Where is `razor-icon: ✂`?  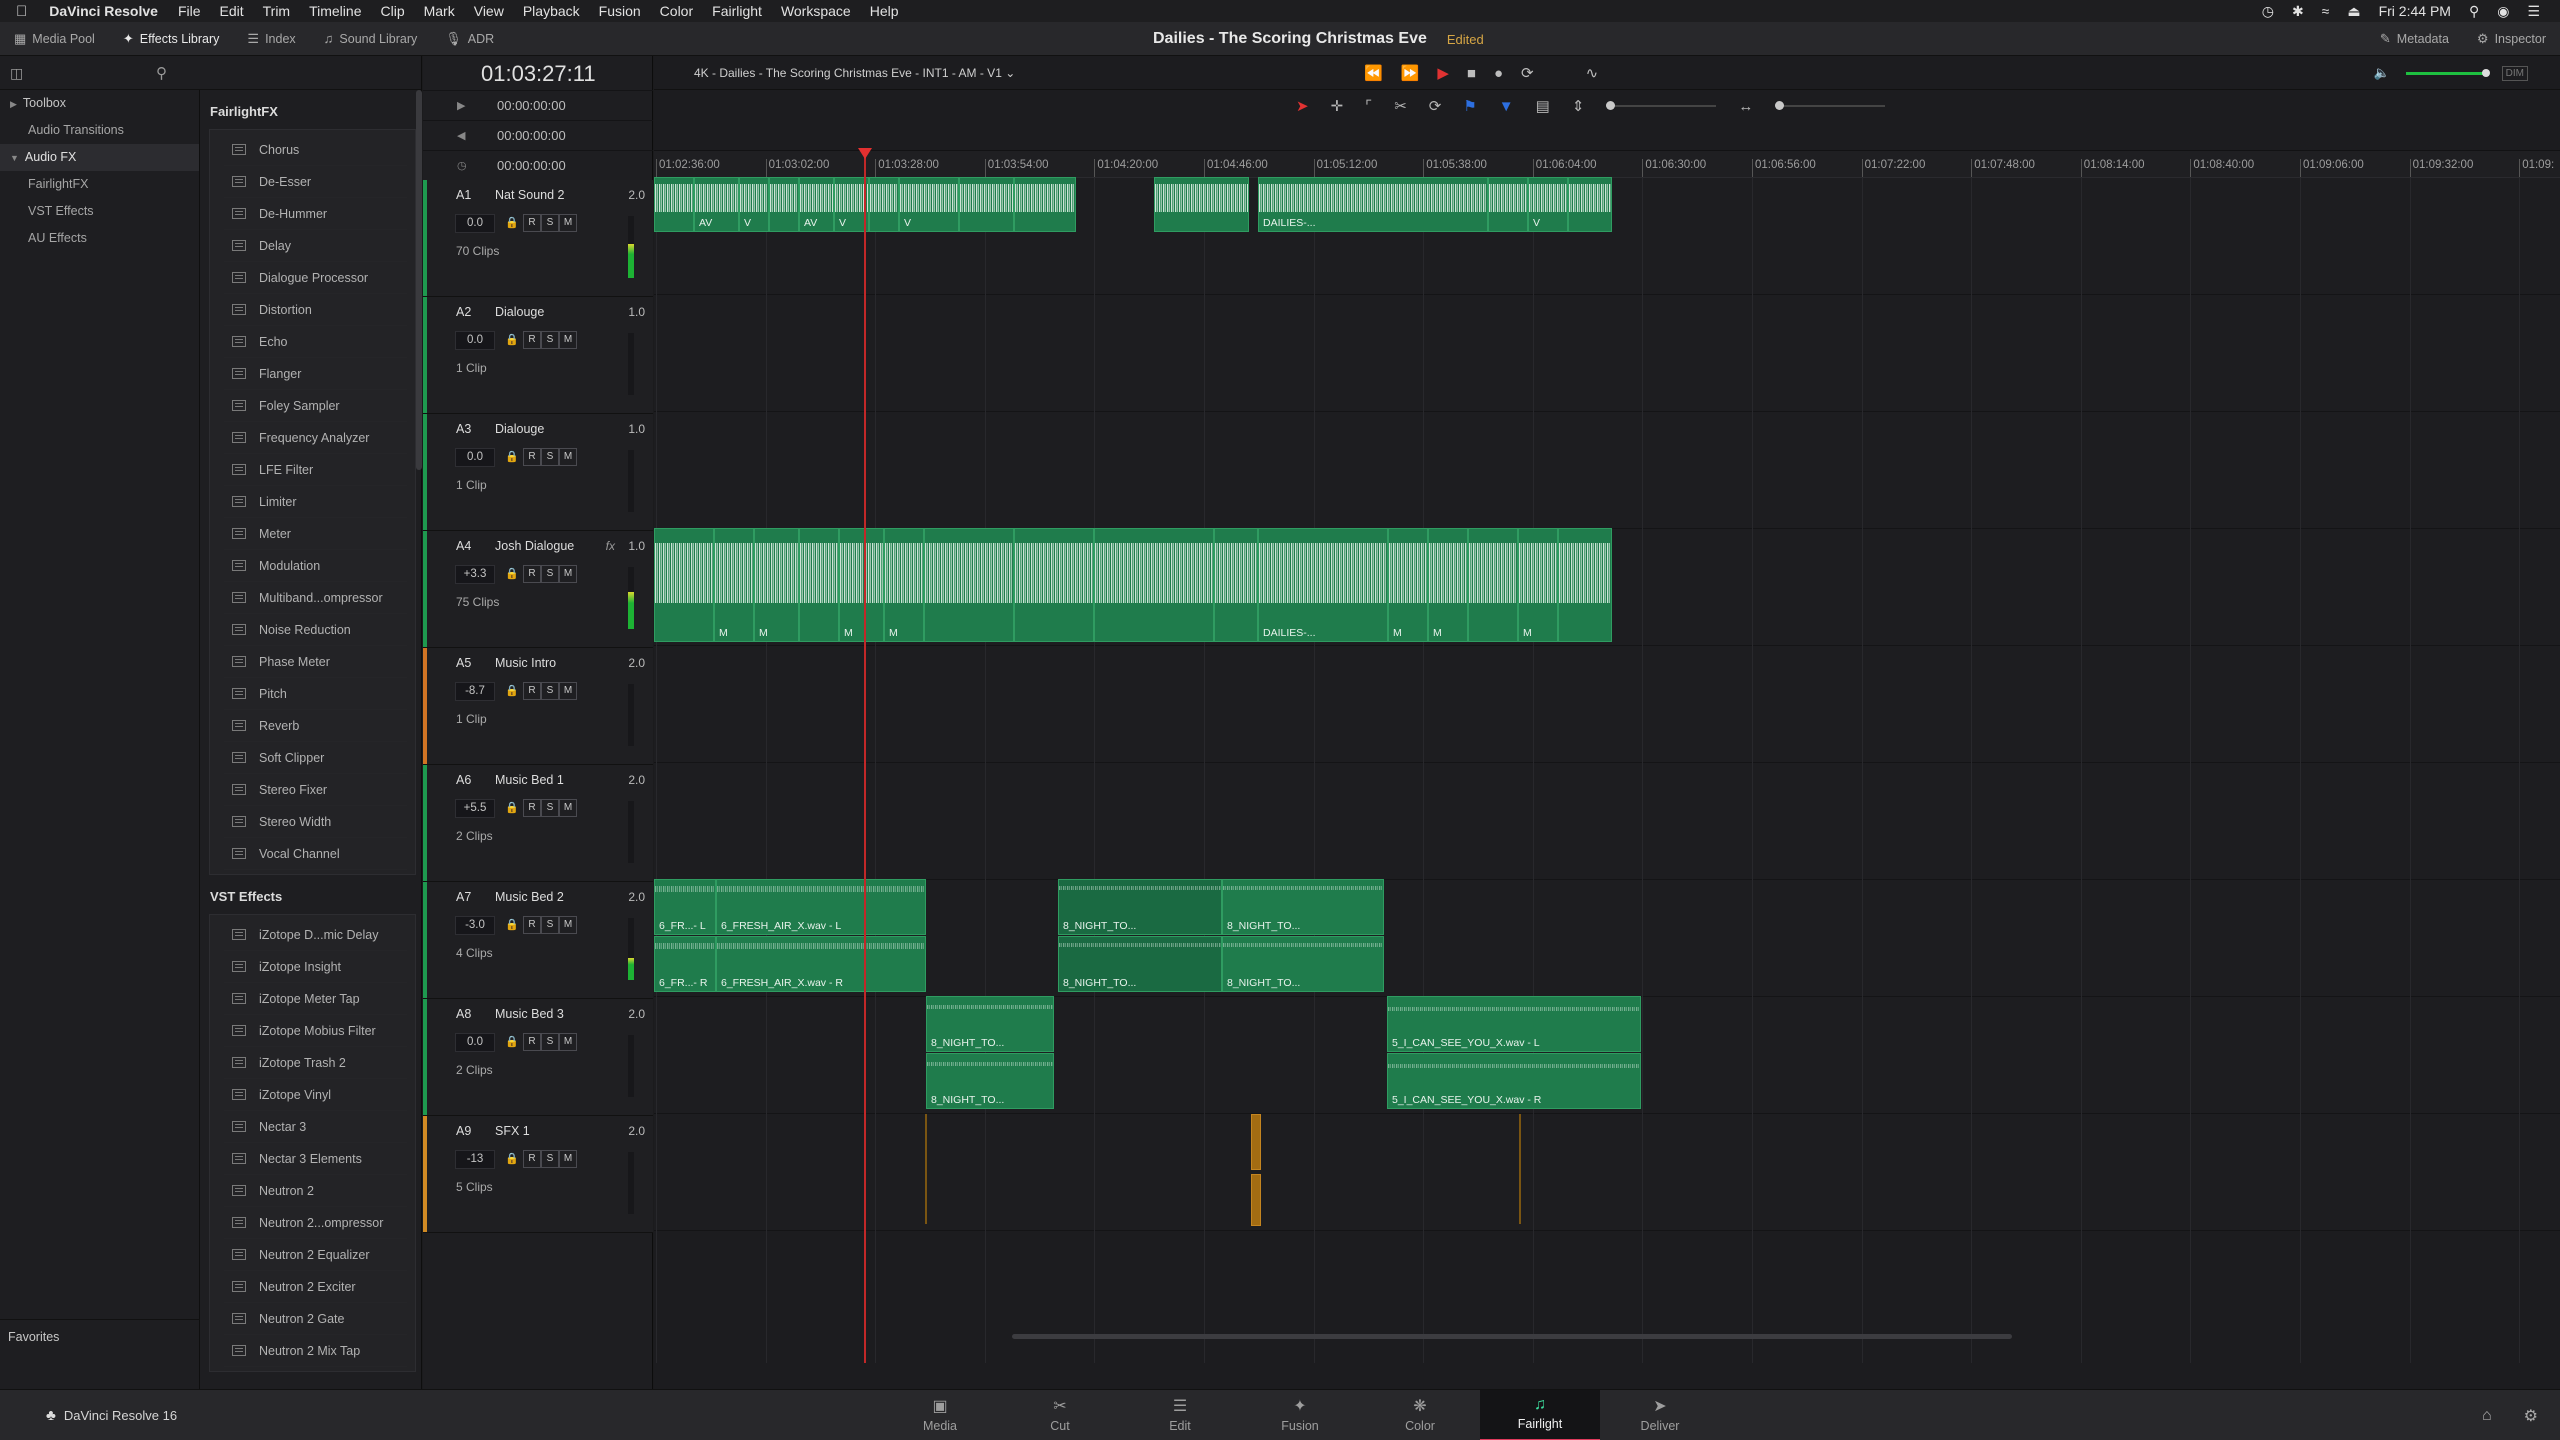
razor-icon: ✂ is located at coordinates (1400, 106).